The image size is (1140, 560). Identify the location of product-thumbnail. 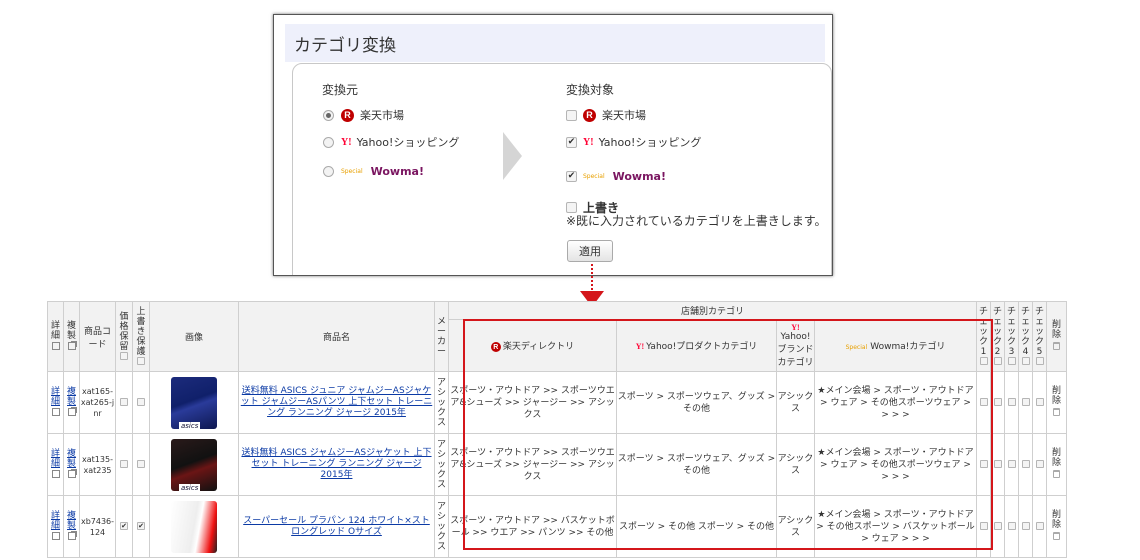
(194, 526).